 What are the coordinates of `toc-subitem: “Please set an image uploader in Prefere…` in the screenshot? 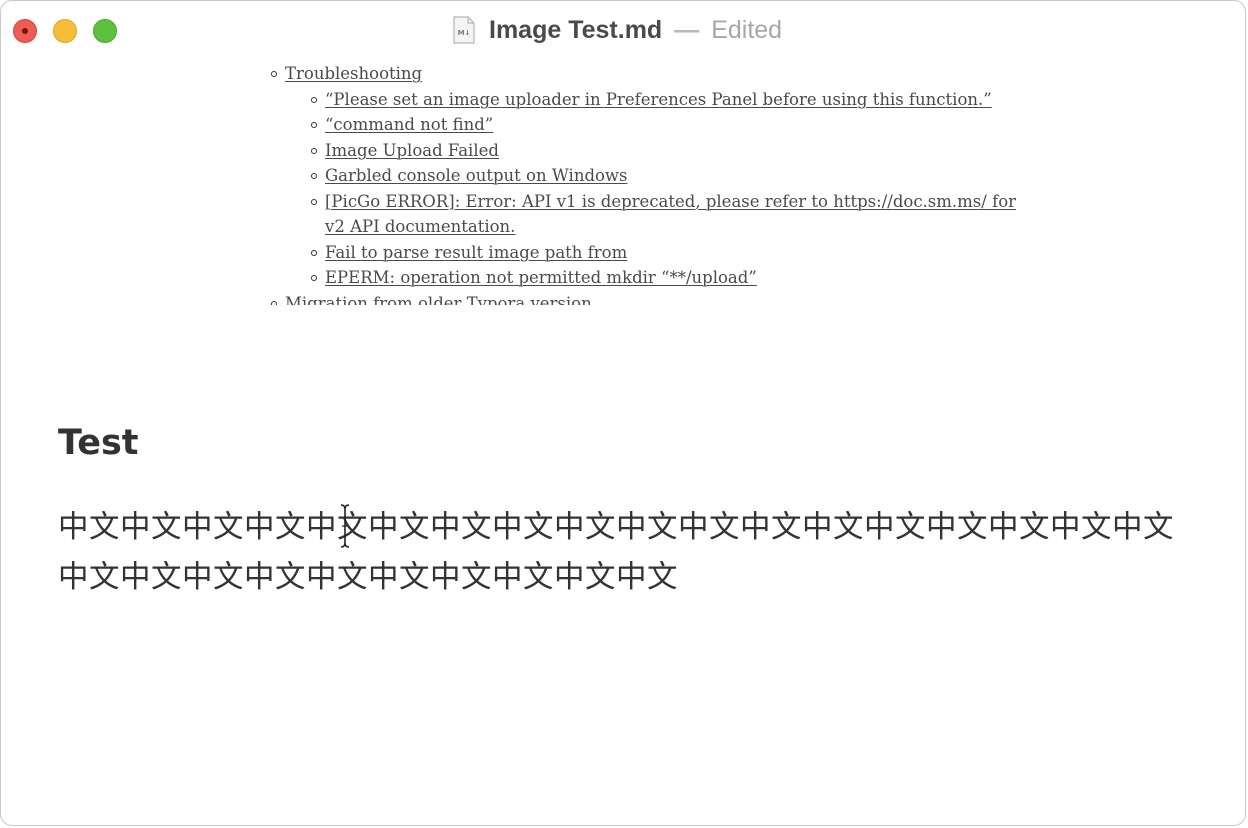 It's located at (671, 100).